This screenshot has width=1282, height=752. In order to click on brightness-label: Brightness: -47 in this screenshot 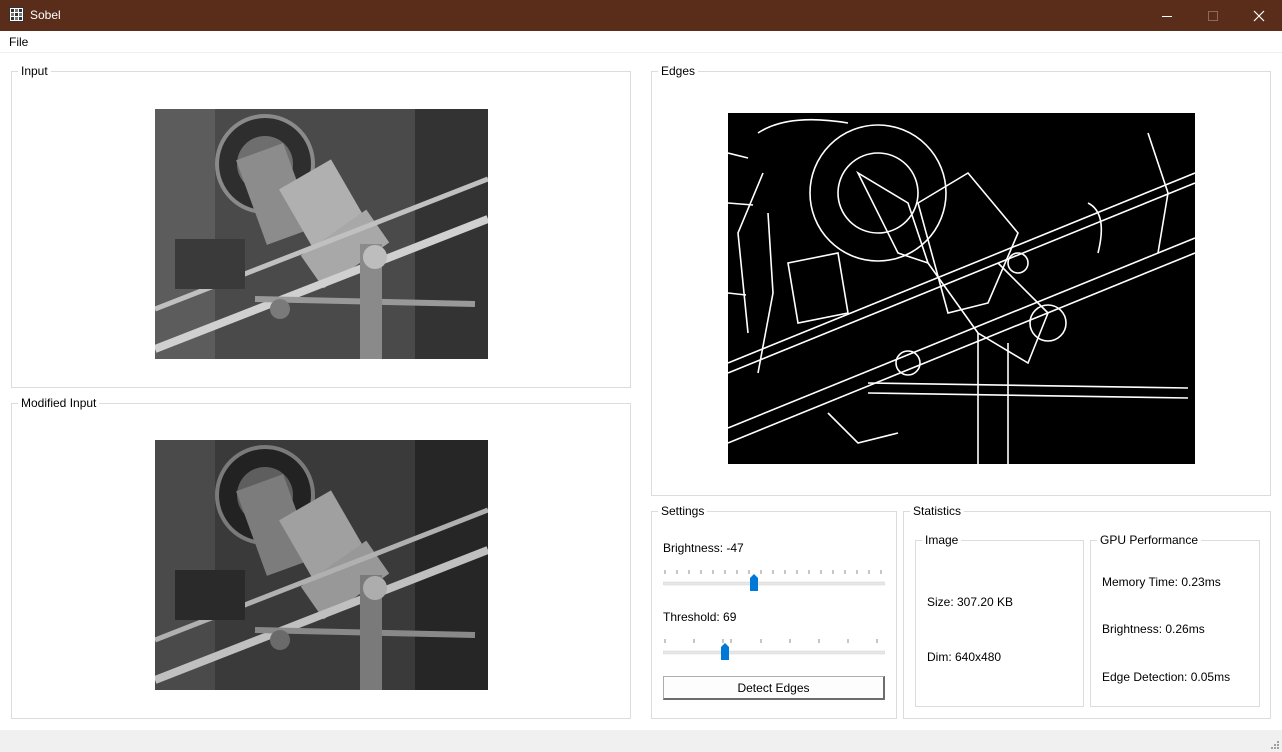, I will do `click(703, 548)`.